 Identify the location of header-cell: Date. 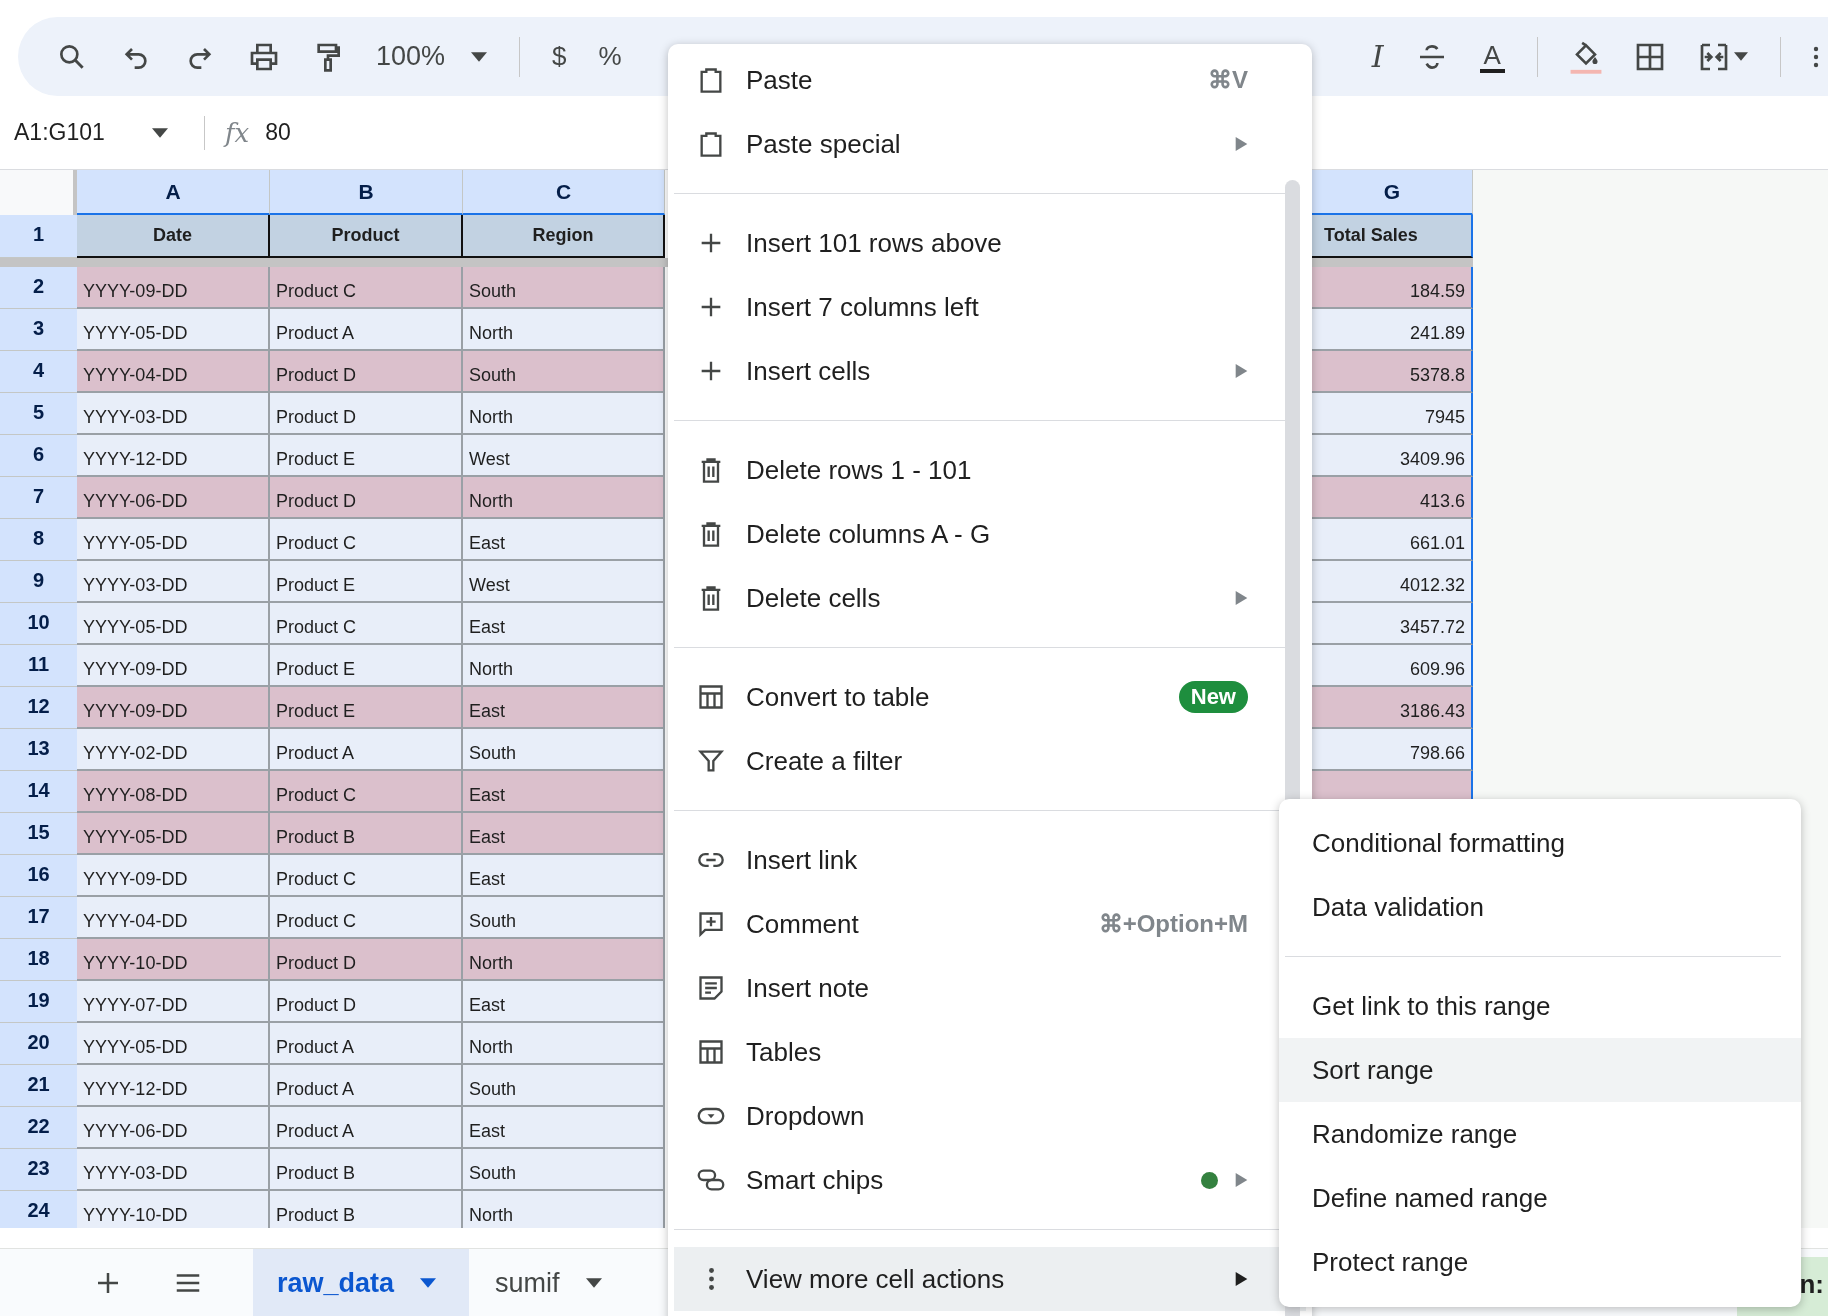
(173, 236).